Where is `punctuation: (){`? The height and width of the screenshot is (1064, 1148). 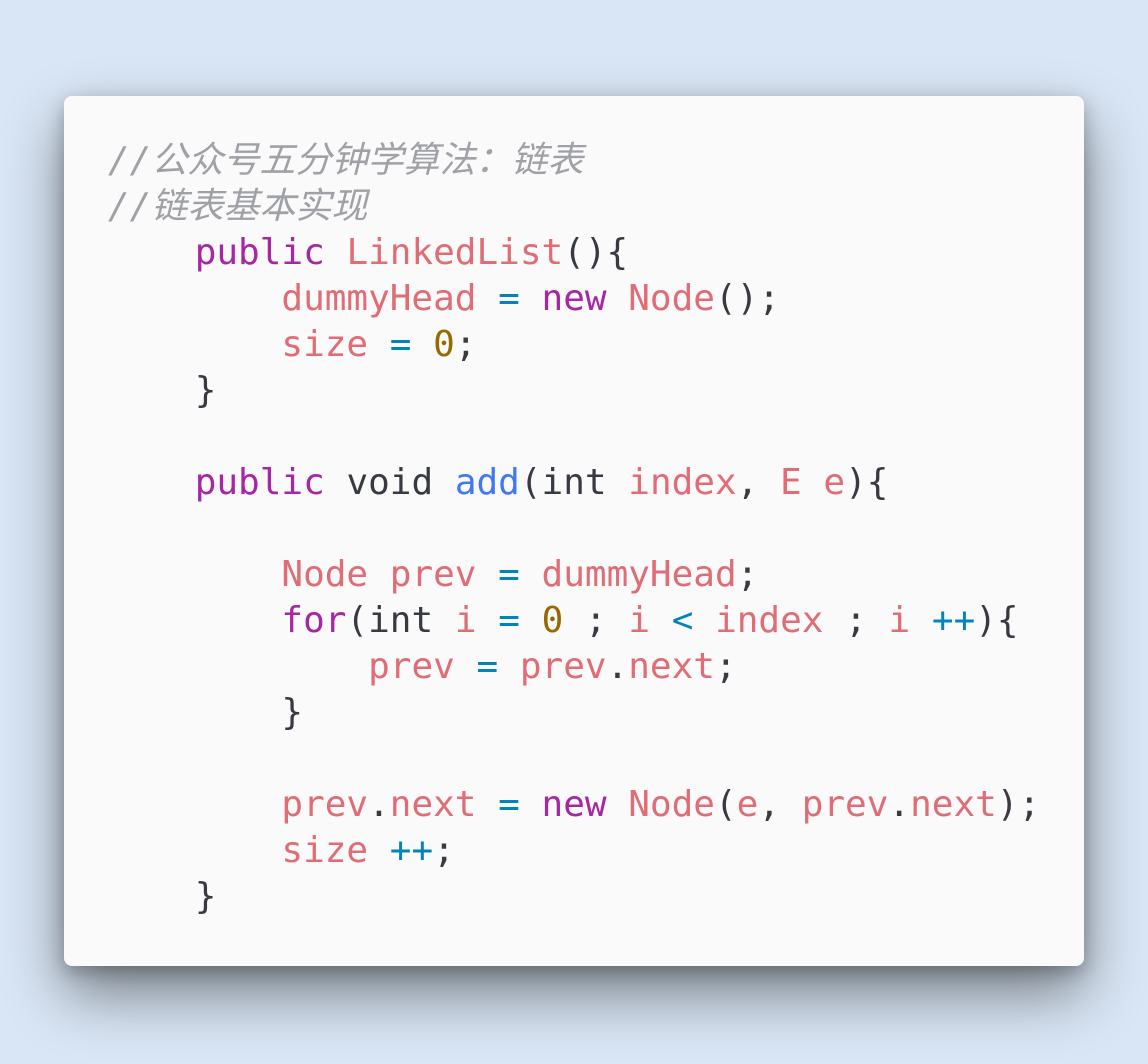
punctuation: (){ is located at coordinates (596, 252).